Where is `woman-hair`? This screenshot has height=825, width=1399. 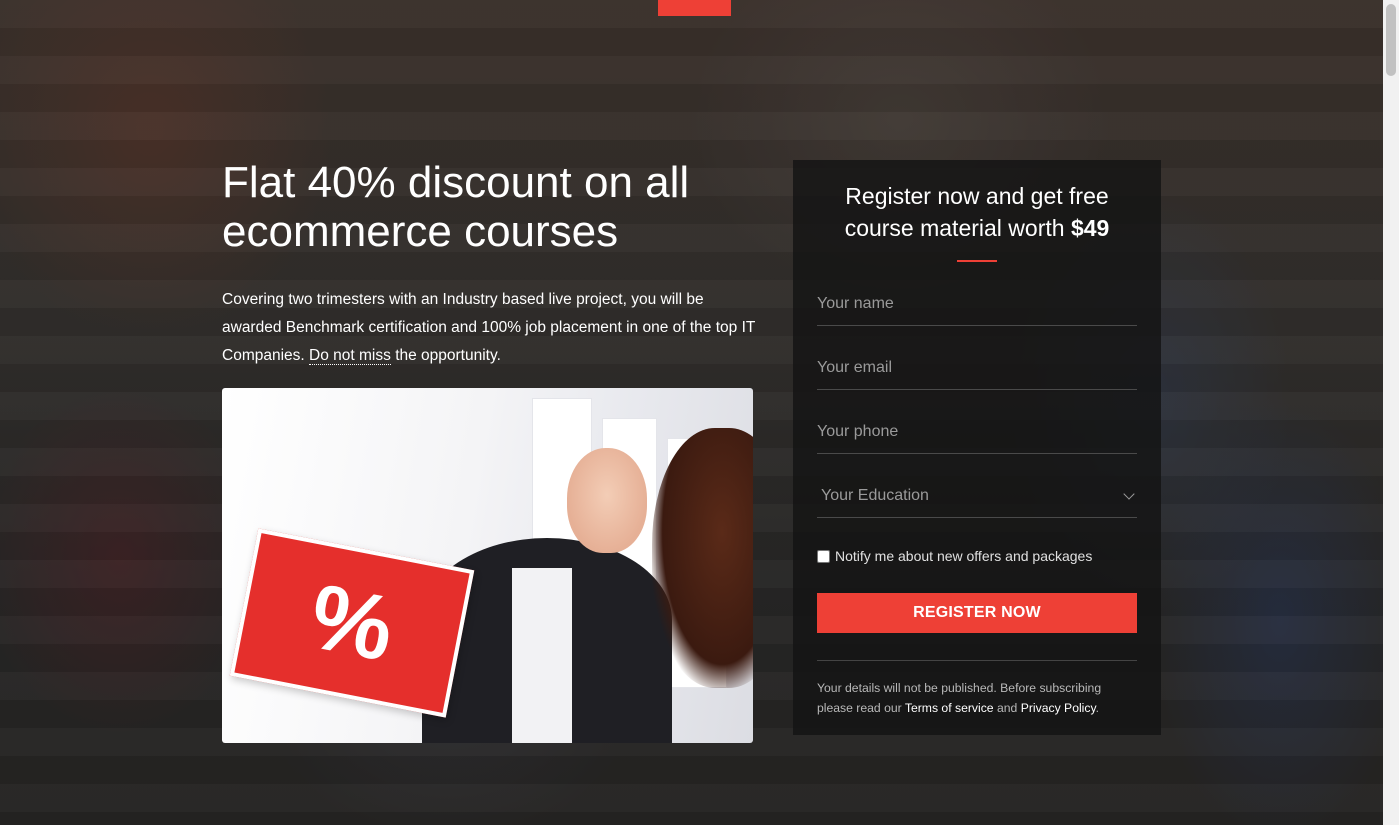
woman-hair is located at coordinates (702, 558).